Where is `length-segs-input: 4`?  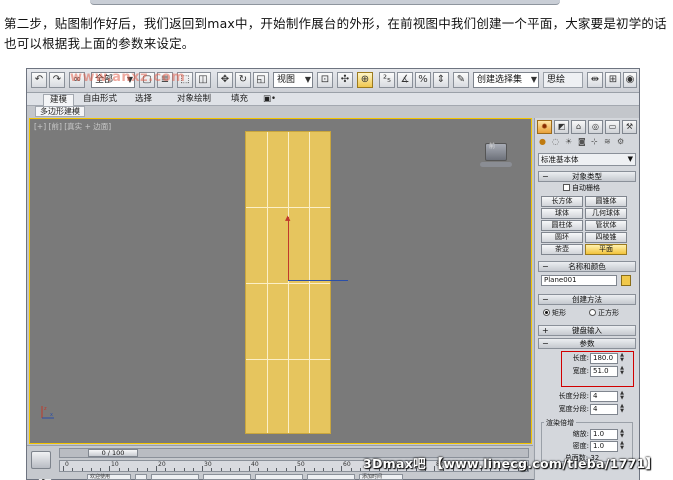
length-segs-input: 4 is located at coordinates (604, 396).